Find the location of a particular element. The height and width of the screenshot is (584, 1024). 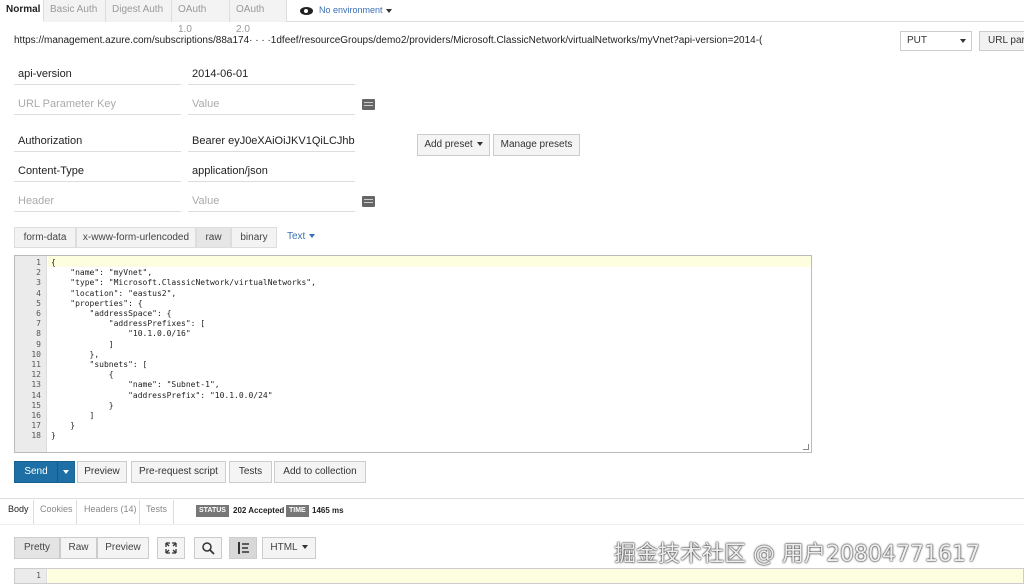

tab-raw: raw is located at coordinates (213, 237).